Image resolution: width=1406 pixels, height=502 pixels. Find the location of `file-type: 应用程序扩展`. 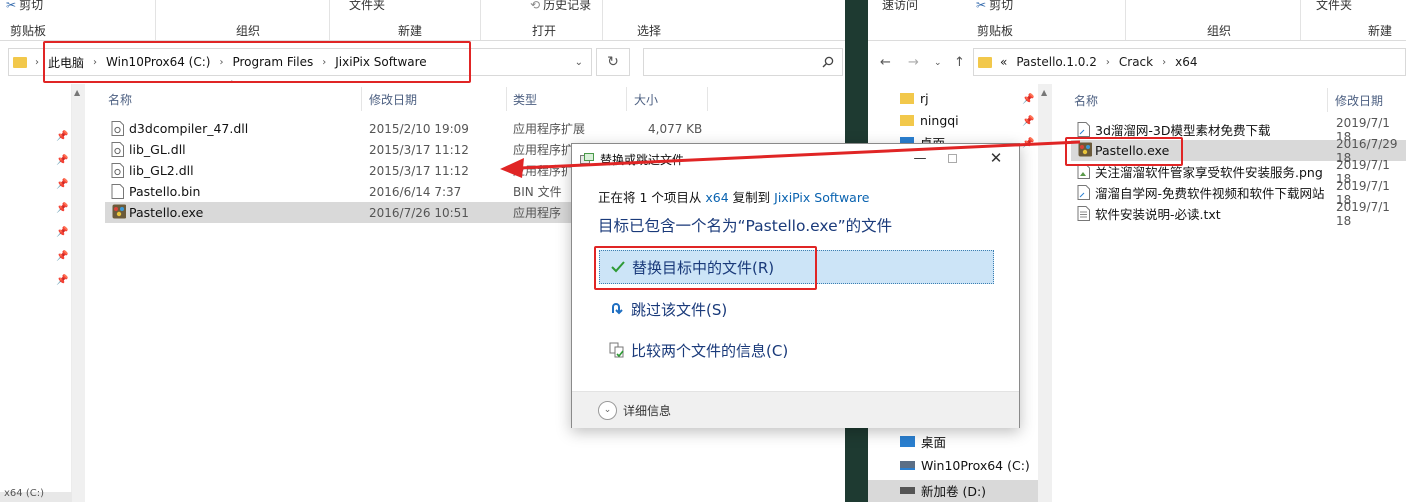

file-type: 应用程序扩展 is located at coordinates (549, 129).